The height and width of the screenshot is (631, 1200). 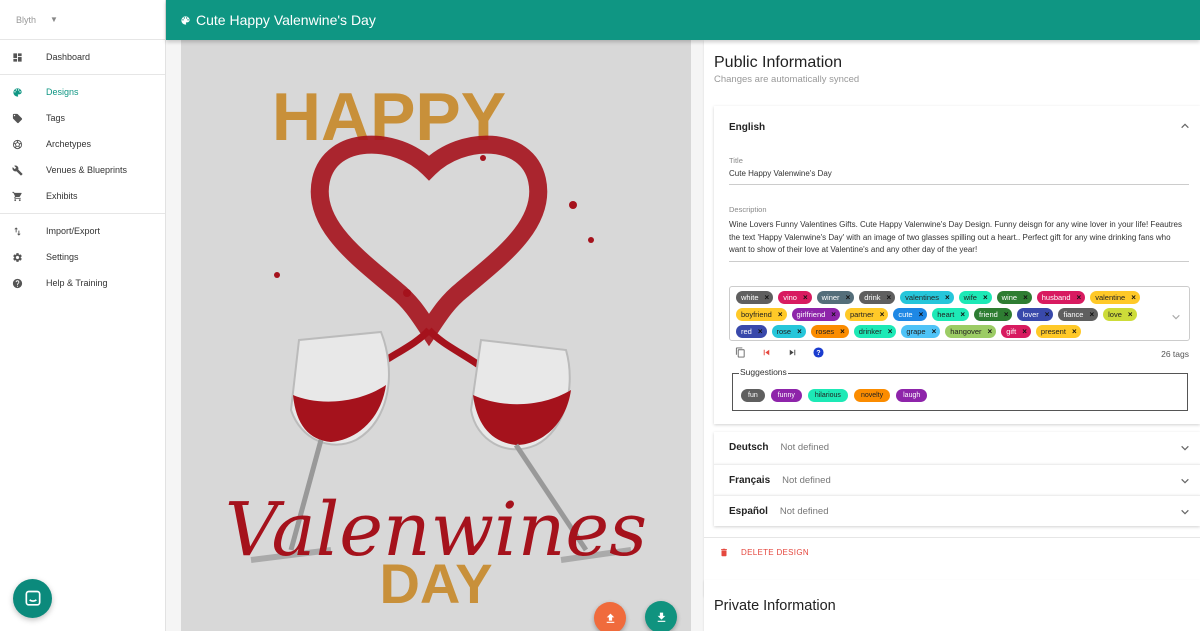 What do you see at coordinates (959, 174) in the screenshot?
I see `title-input: Cute Happy Valenwine's Day` at bounding box center [959, 174].